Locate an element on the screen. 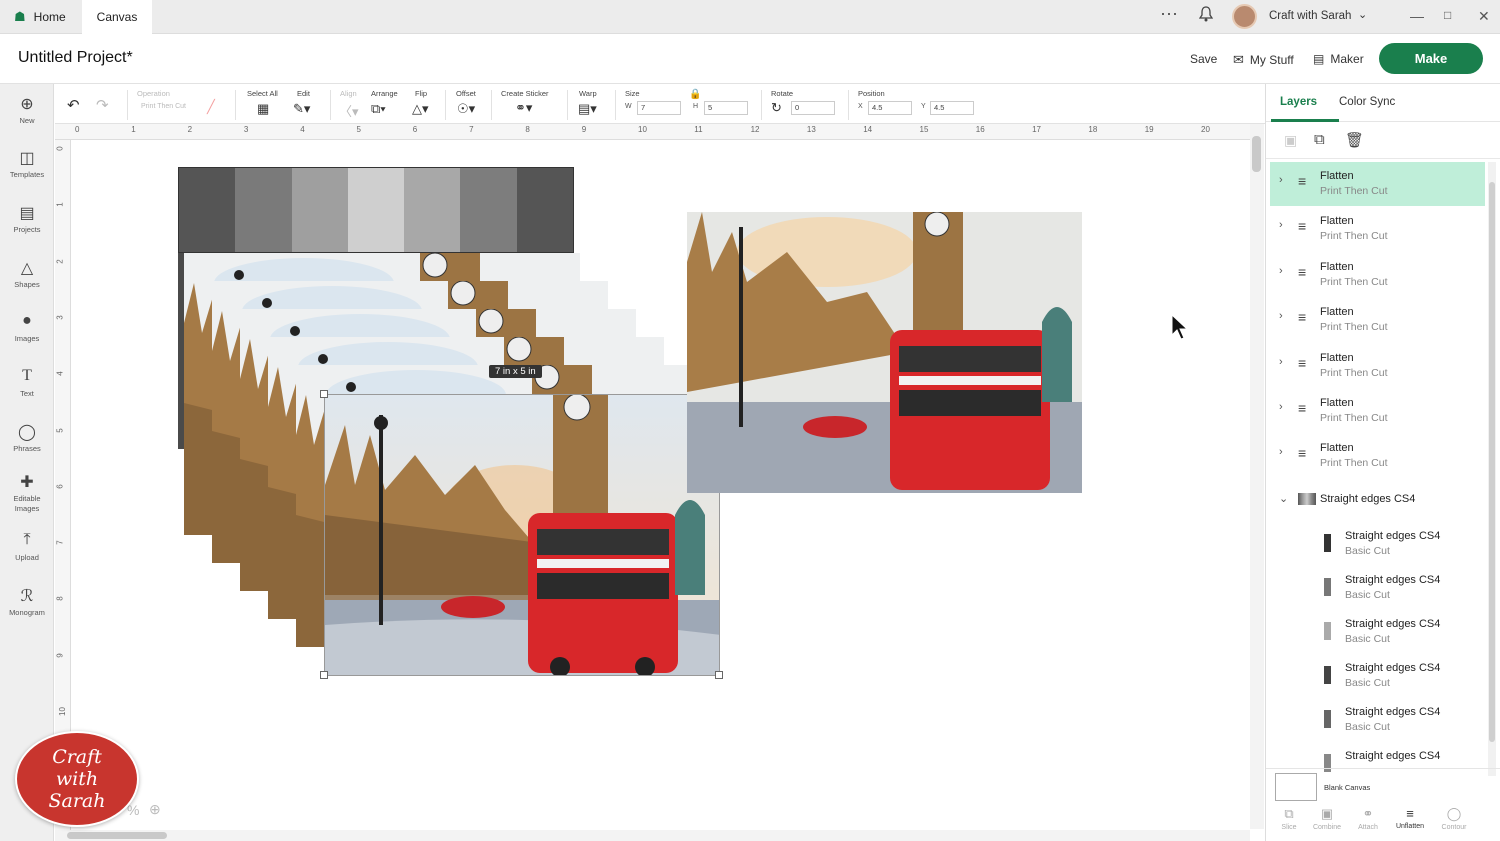 The image size is (1500, 841). tab-layers: Layers is located at coordinates (1298, 102).